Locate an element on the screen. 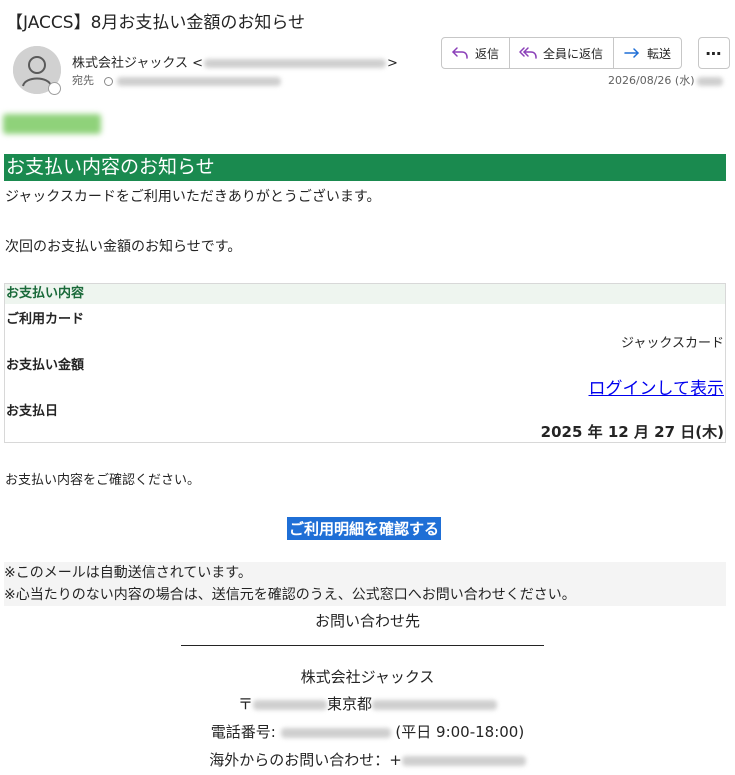  card-value: ジャックスカード is located at coordinates (672, 343).